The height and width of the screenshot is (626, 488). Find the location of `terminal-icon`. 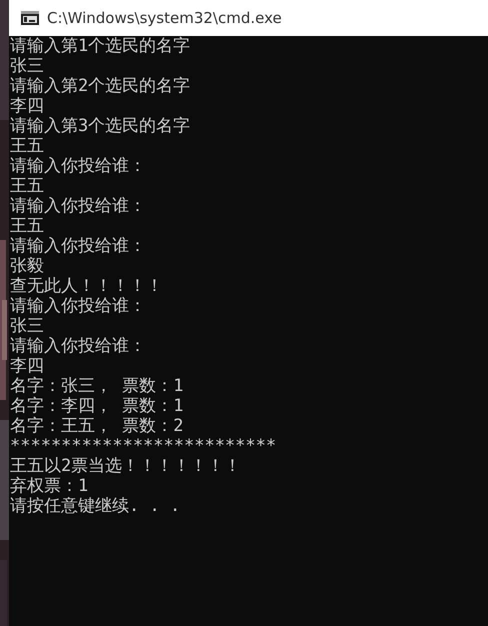

terminal-icon is located at coordinates (30, 18).